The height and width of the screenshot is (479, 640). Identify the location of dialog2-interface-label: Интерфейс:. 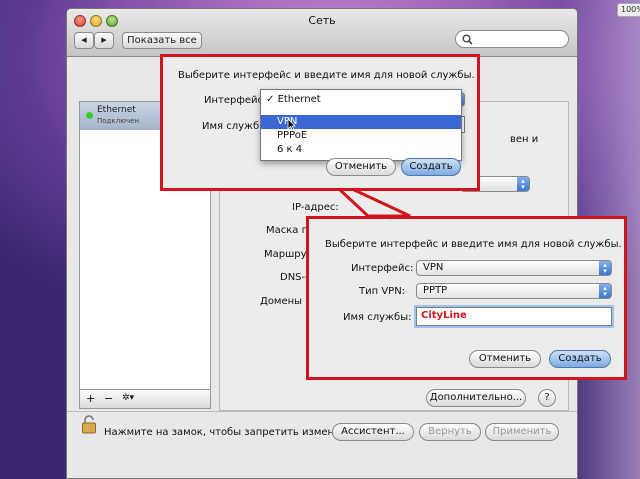
(382, 268).